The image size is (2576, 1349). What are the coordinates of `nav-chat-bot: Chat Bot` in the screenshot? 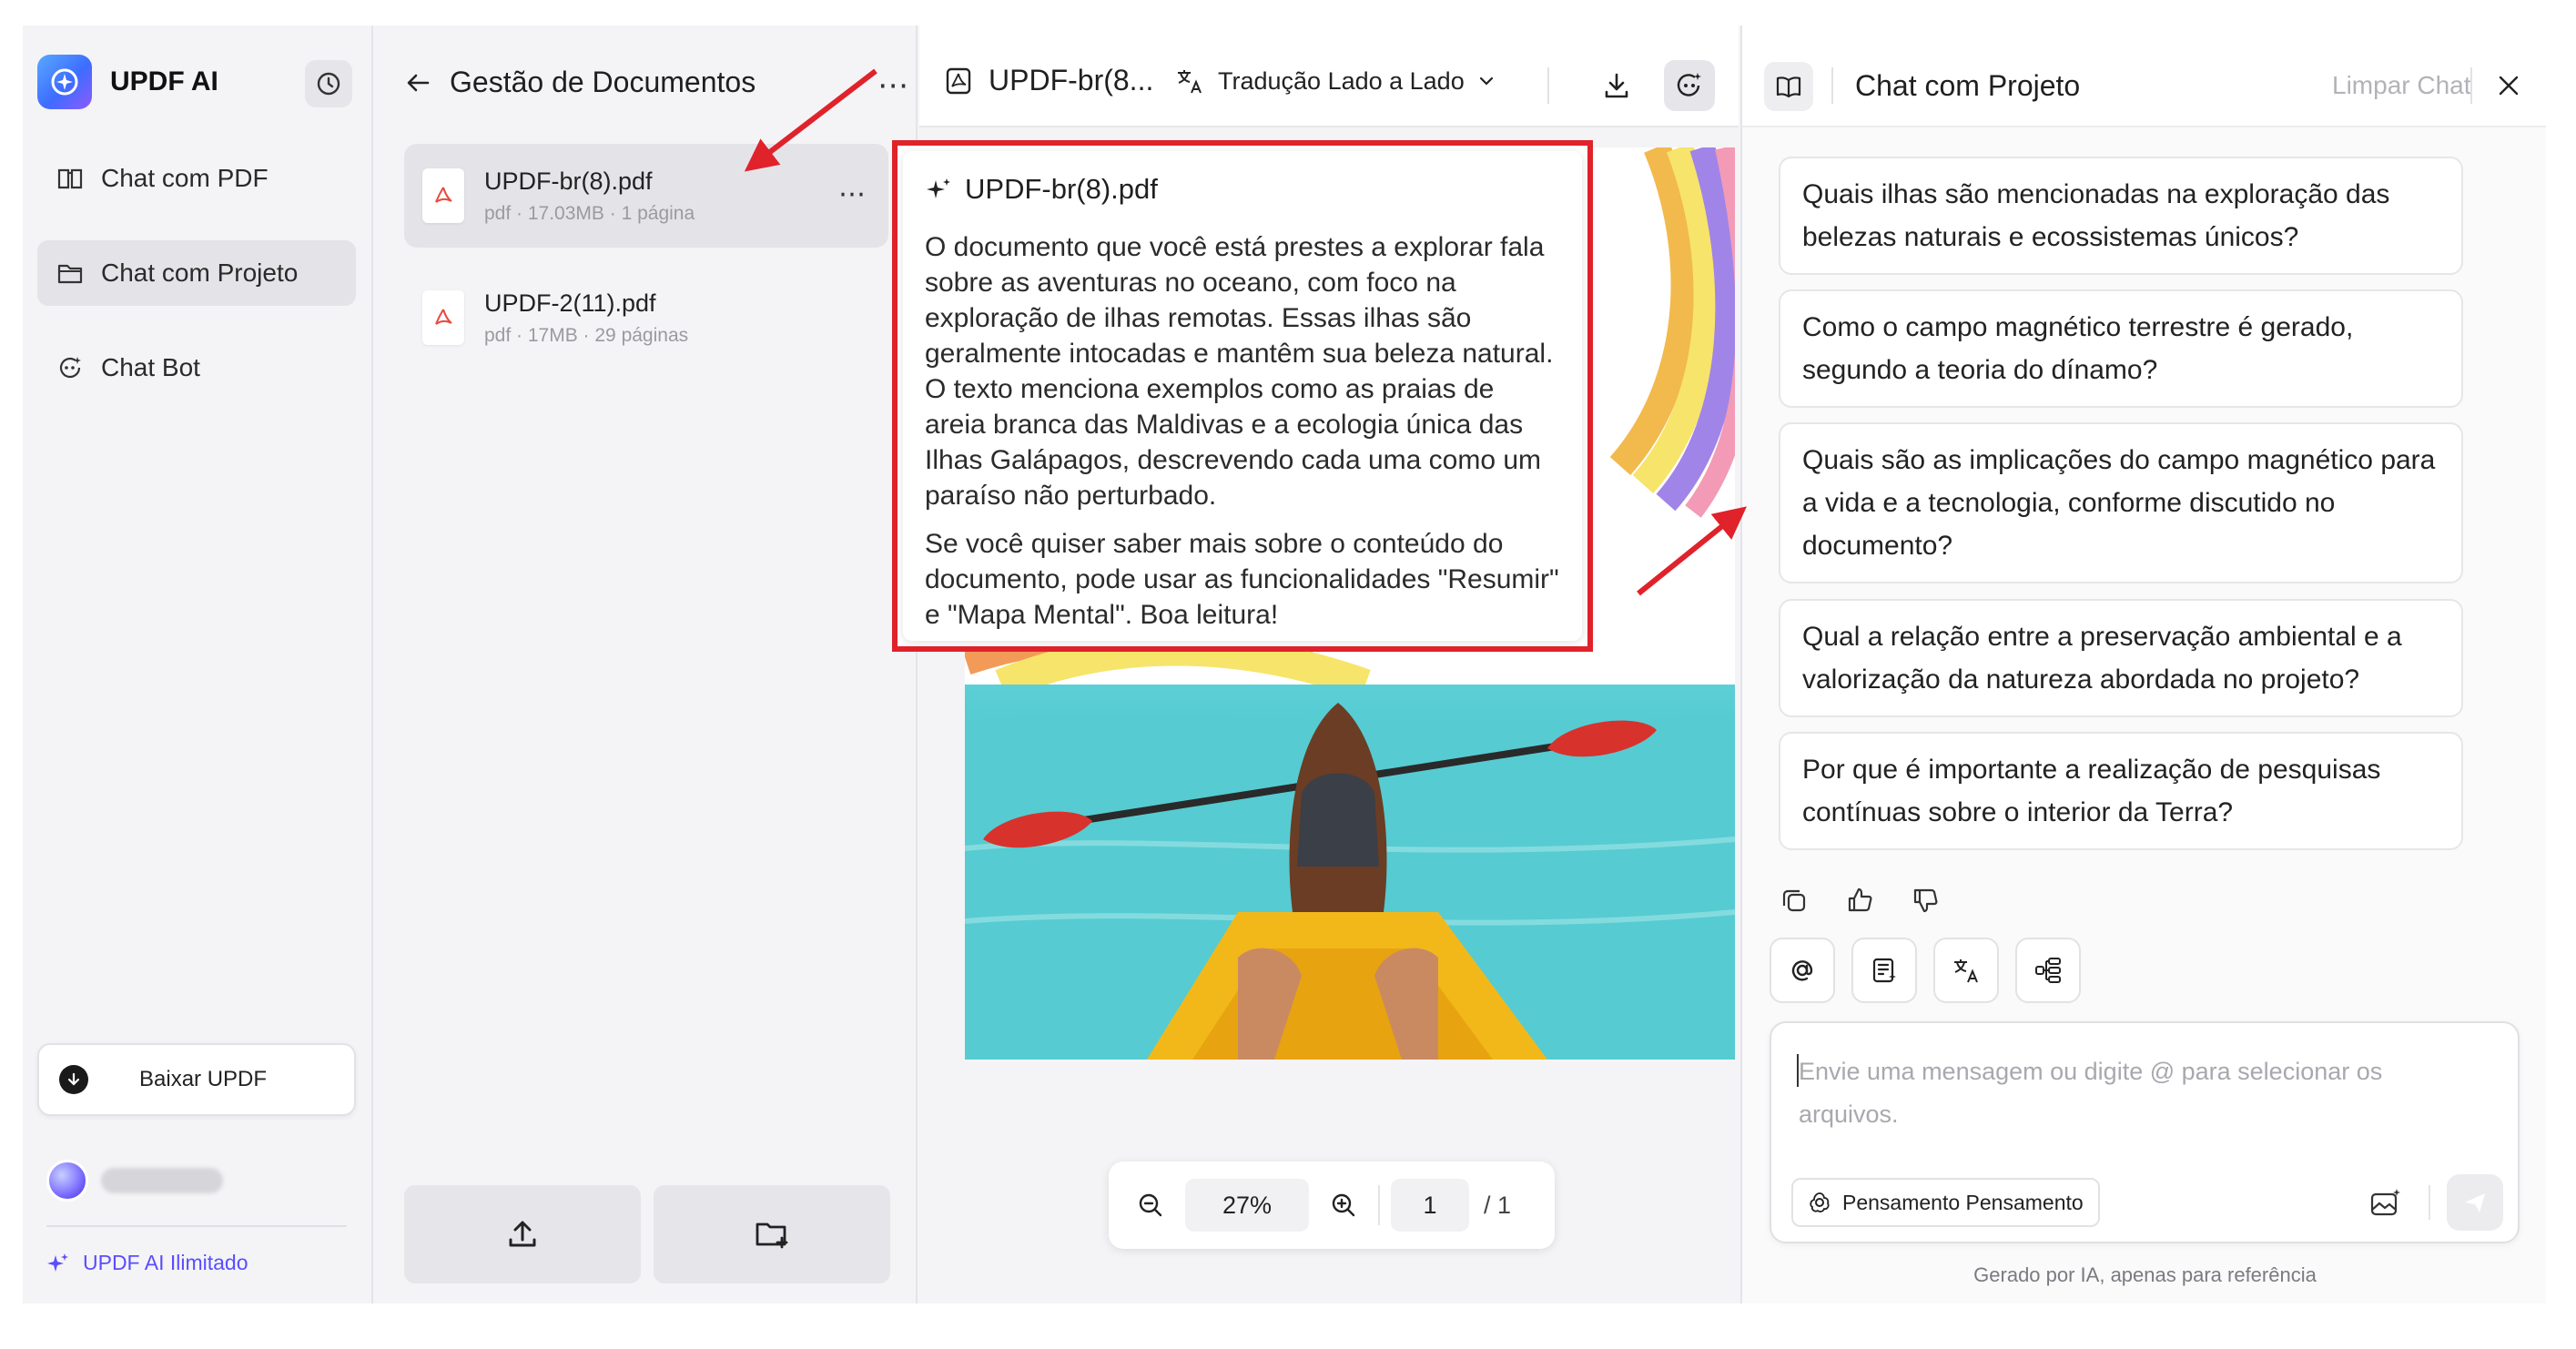 It's located at (196, 368).